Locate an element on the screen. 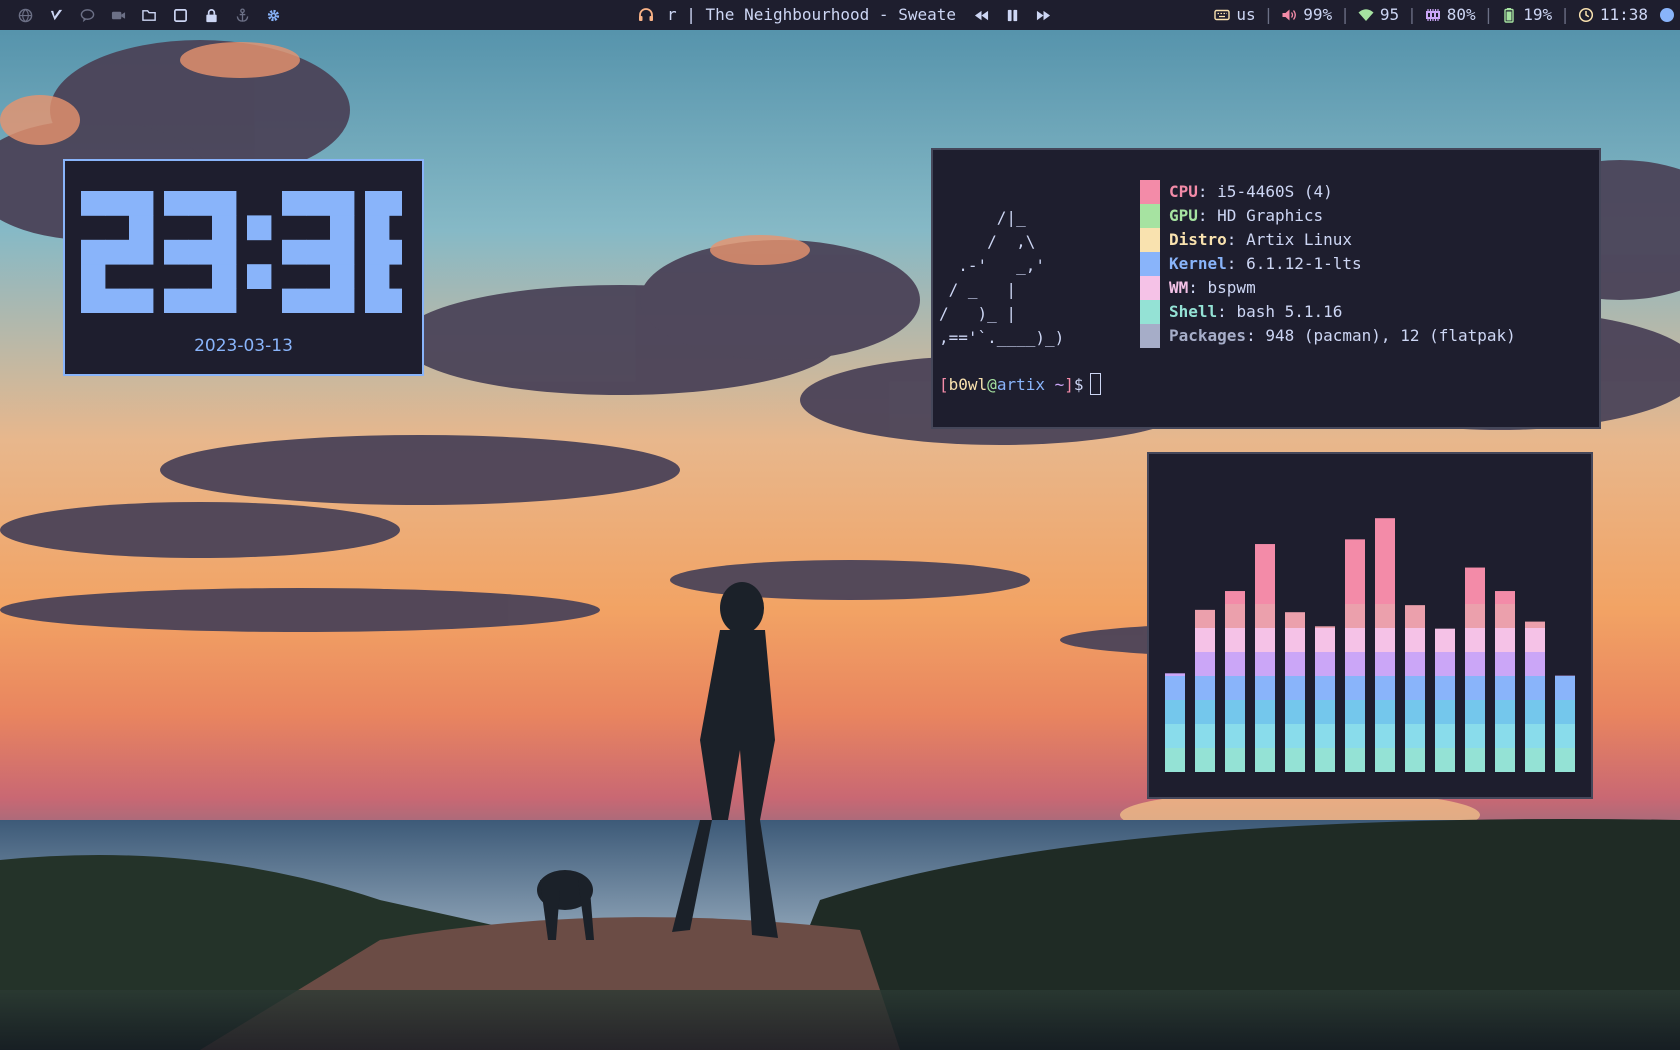  audio-visualizer is located at coordinates (1370, 625).